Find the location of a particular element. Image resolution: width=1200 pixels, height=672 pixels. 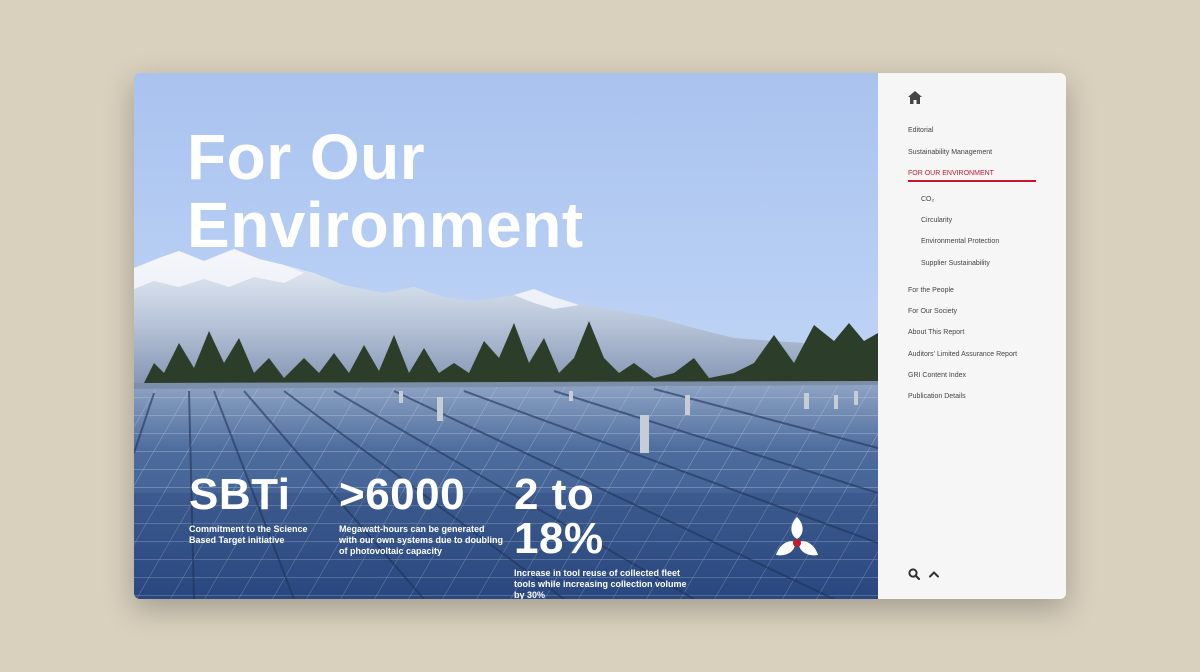

page-title-line-2: Environment is located at coordinates (385, 225).